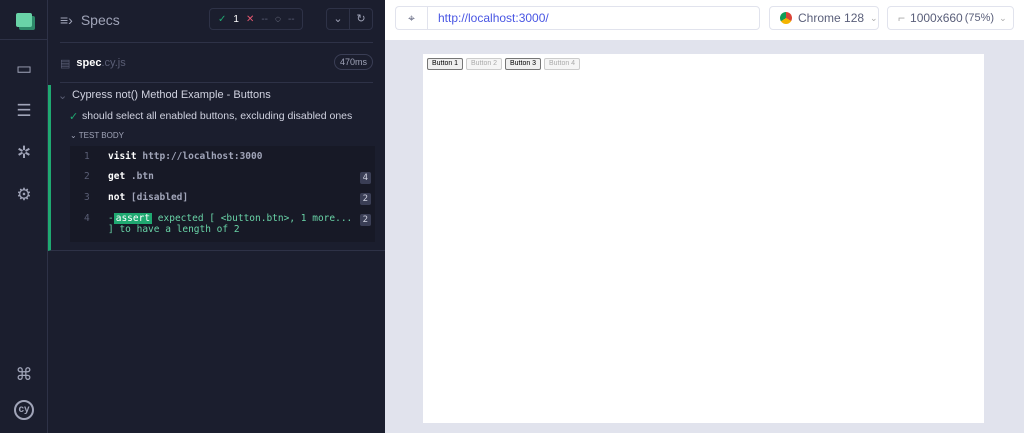 The width and height of the screenshot is (1024, 433). Describe the element at coordinates (236, 19) in the screenshot. I see `passed-count: 1` at that location.